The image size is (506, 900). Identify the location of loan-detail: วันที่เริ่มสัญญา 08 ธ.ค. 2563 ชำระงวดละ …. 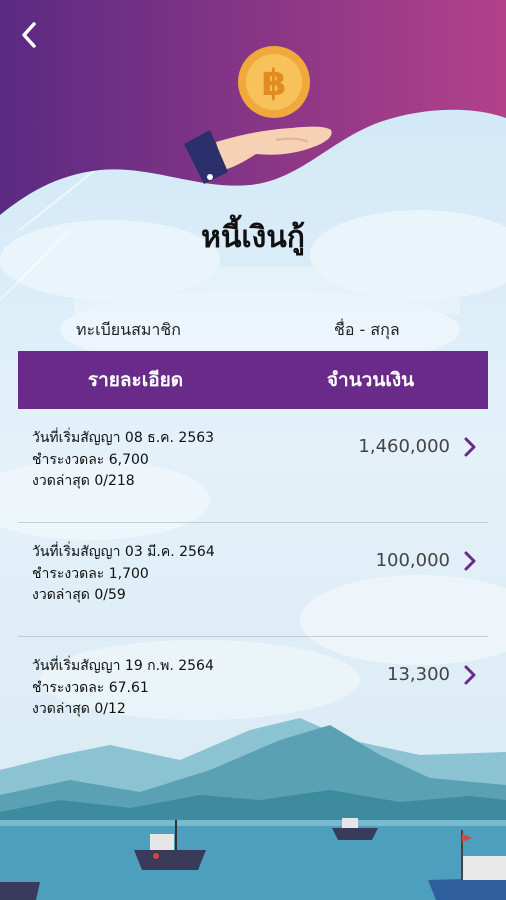
(123, 460).